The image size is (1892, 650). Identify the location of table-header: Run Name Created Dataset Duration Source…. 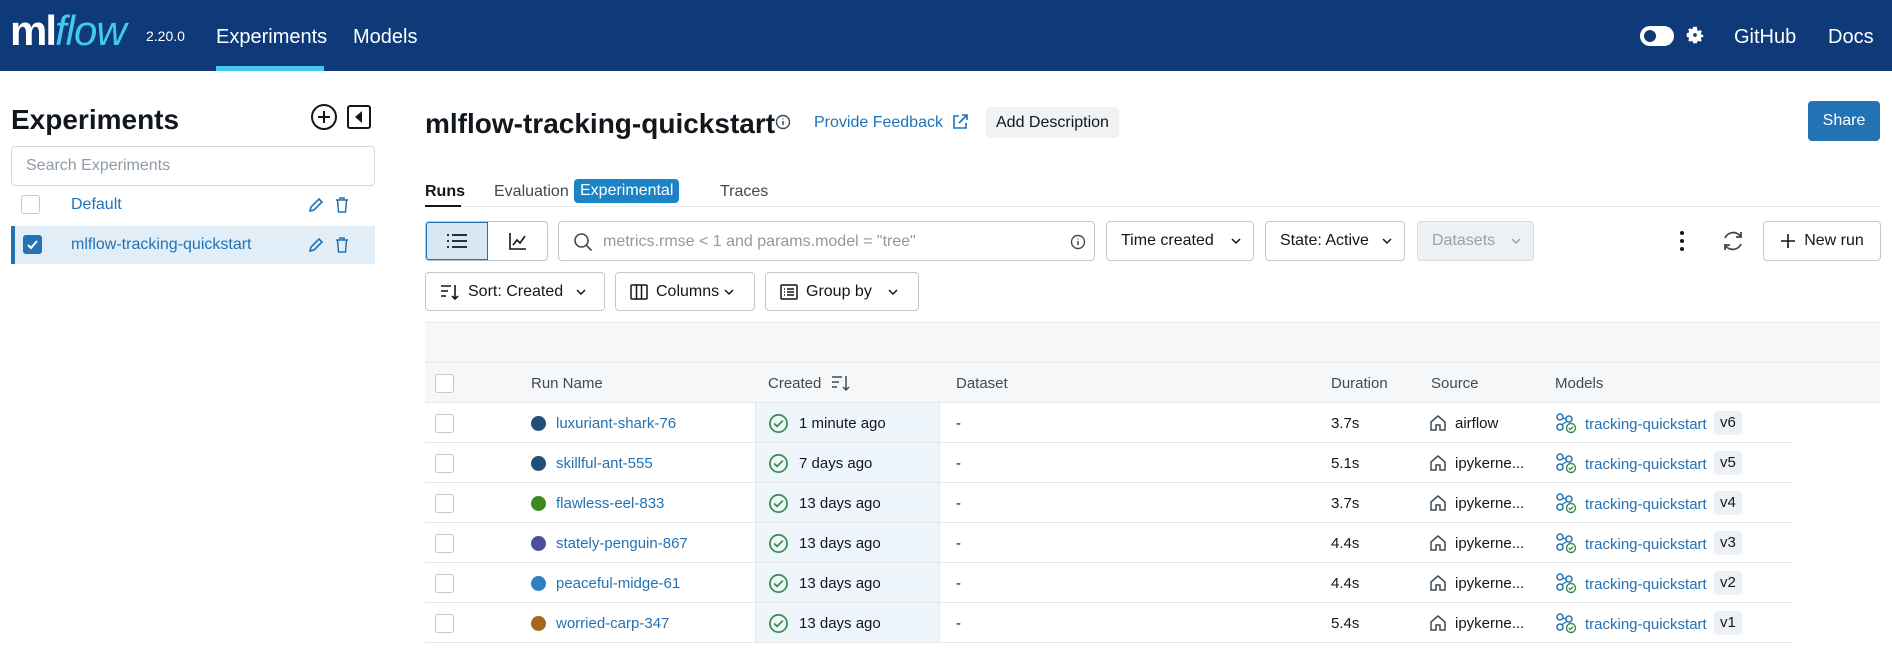
(1152, 382).